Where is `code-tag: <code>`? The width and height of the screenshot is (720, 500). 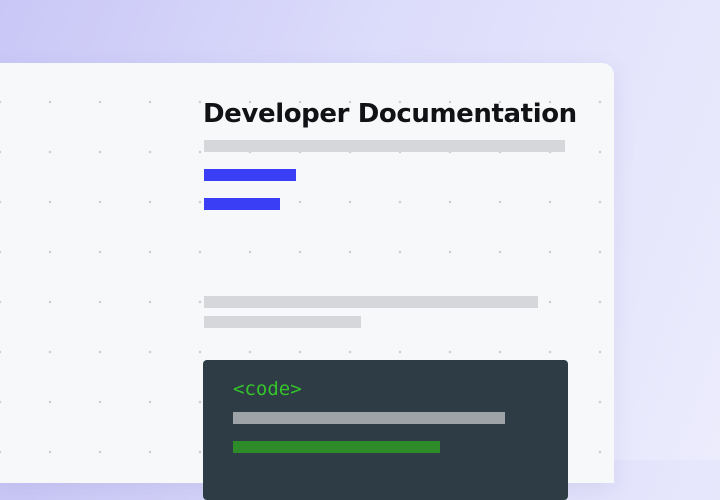
code-tag: <code> is located at coordinates (267, 389).